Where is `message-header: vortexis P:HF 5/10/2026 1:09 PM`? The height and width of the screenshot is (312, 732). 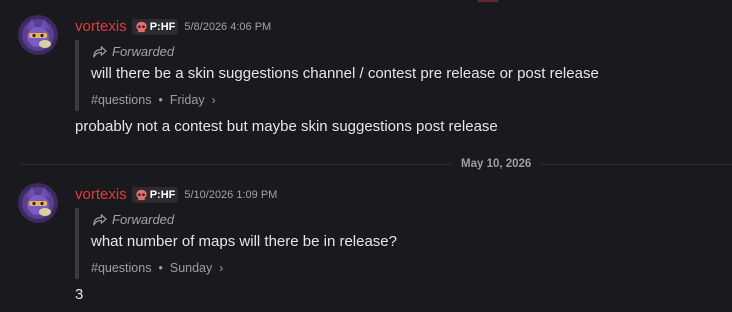 message-header: vortexis P:HF 5/10/2026 1:09 PM is located at coordinates (176, 195).